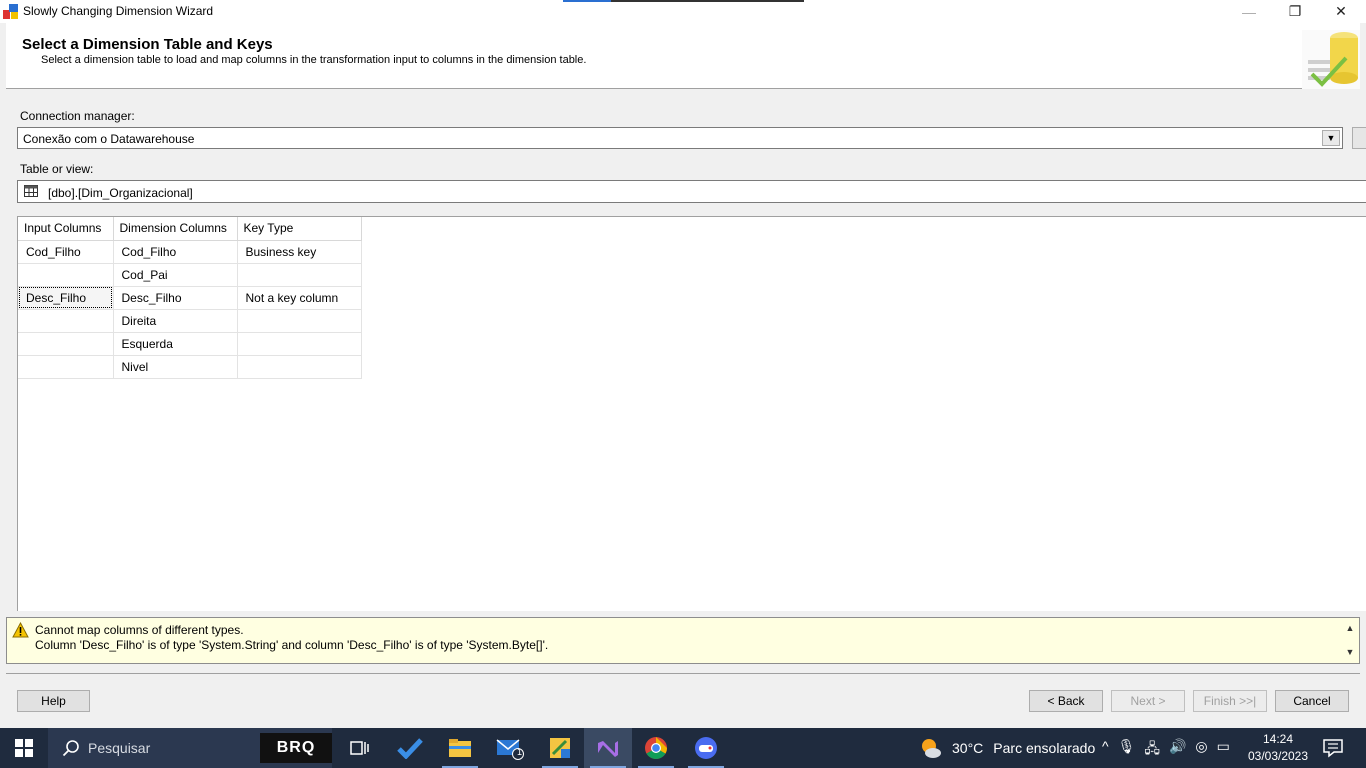 Image resolution: width=1366 pixels, height=768 pixels. What do you see at coordinates (66, 252) in the screenshot?
I see `input-column-cell: Cod_Filho` at bounding box center [66, 252].